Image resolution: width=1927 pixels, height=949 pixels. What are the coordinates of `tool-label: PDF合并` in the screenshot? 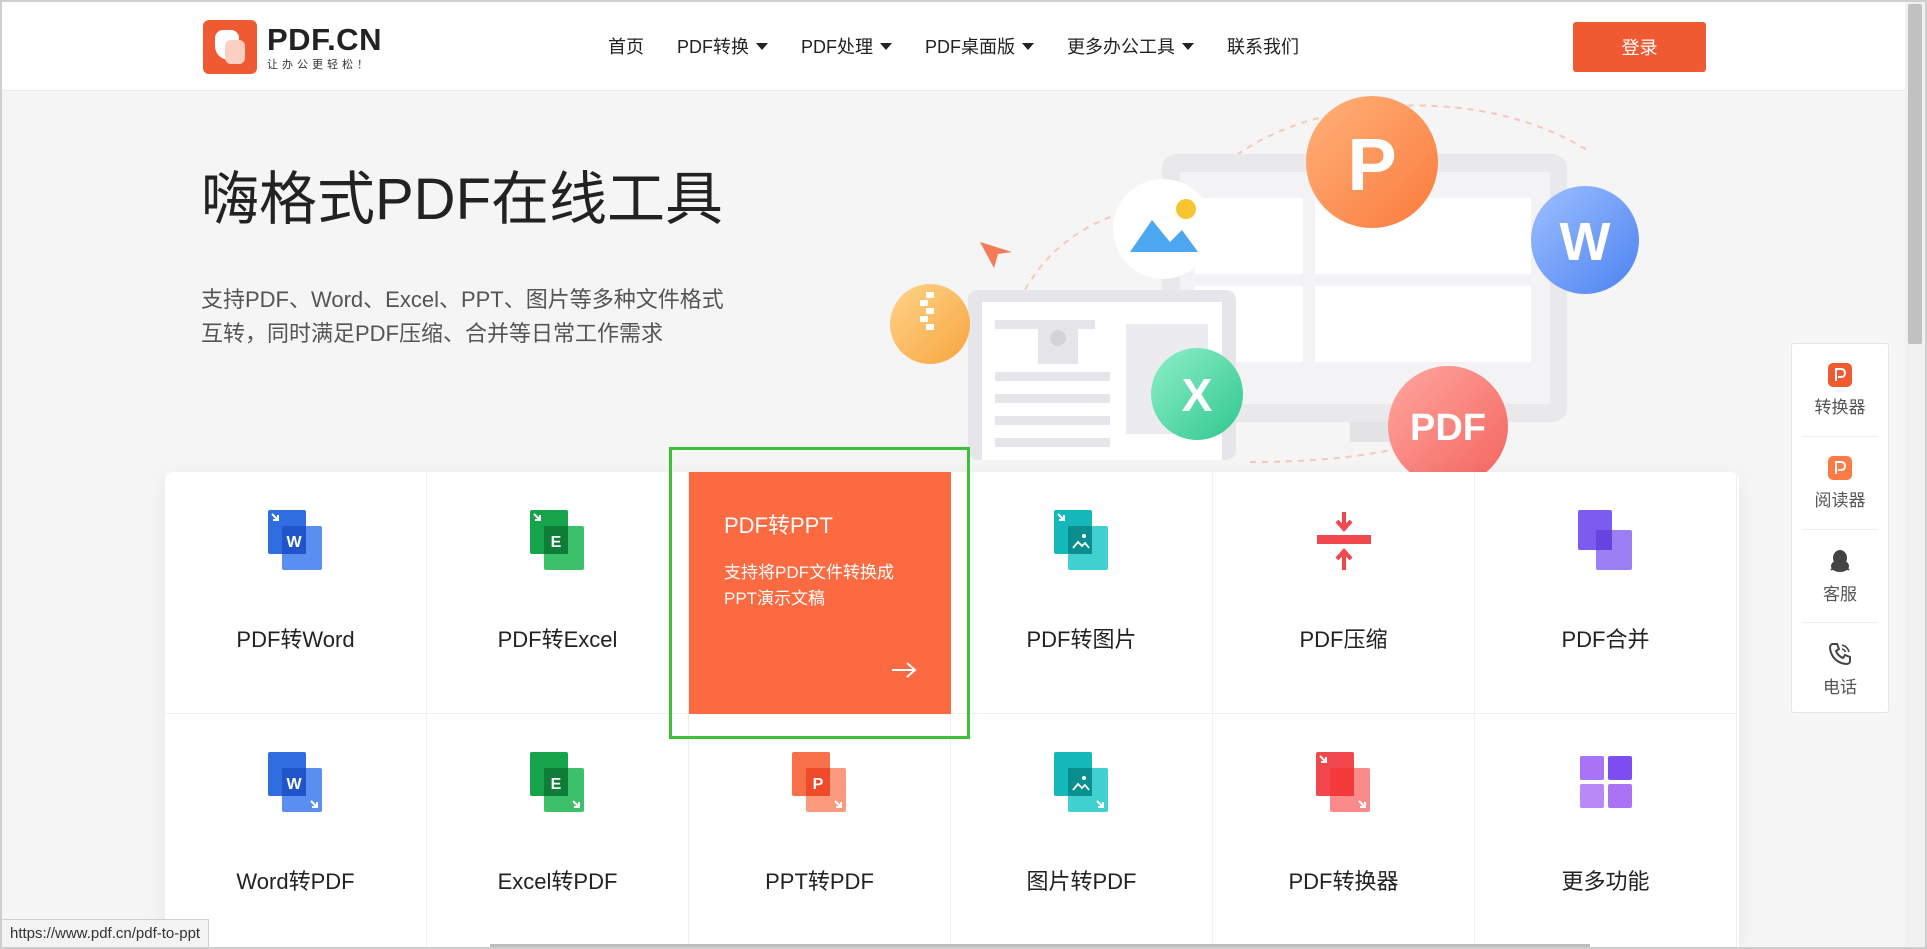 It's located at (1605, 639).